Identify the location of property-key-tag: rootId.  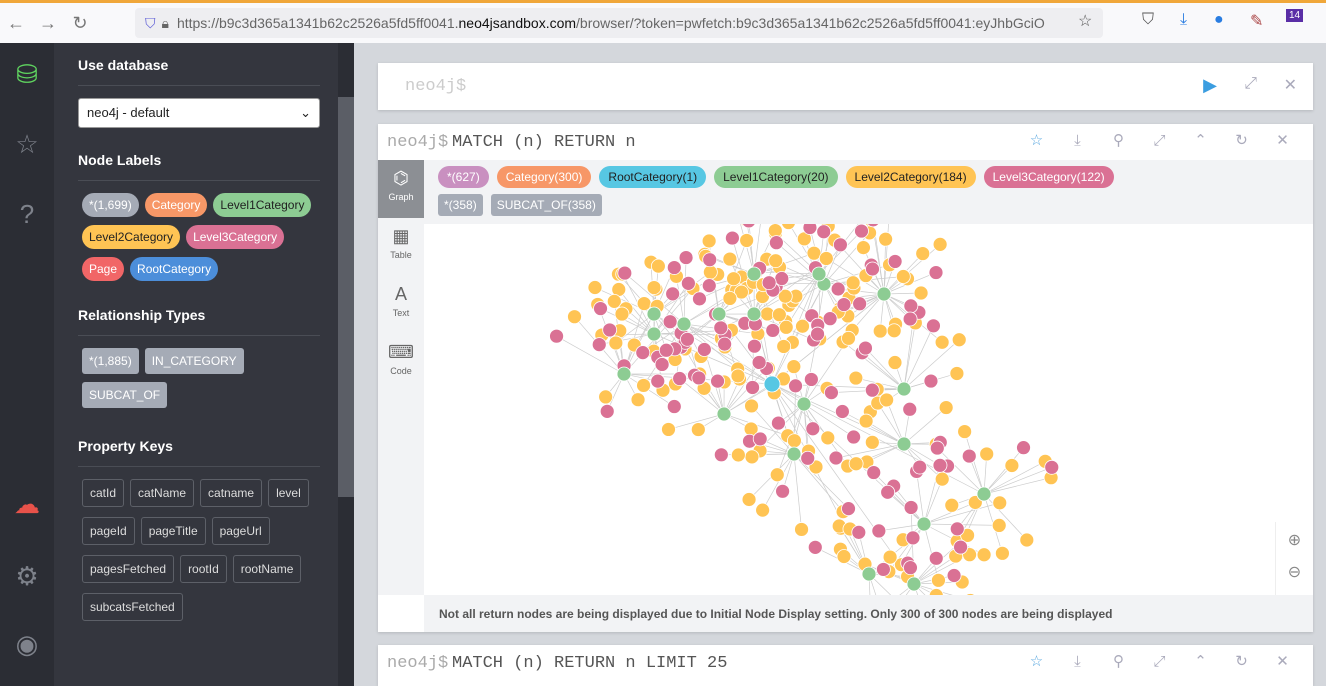
(203, 569).